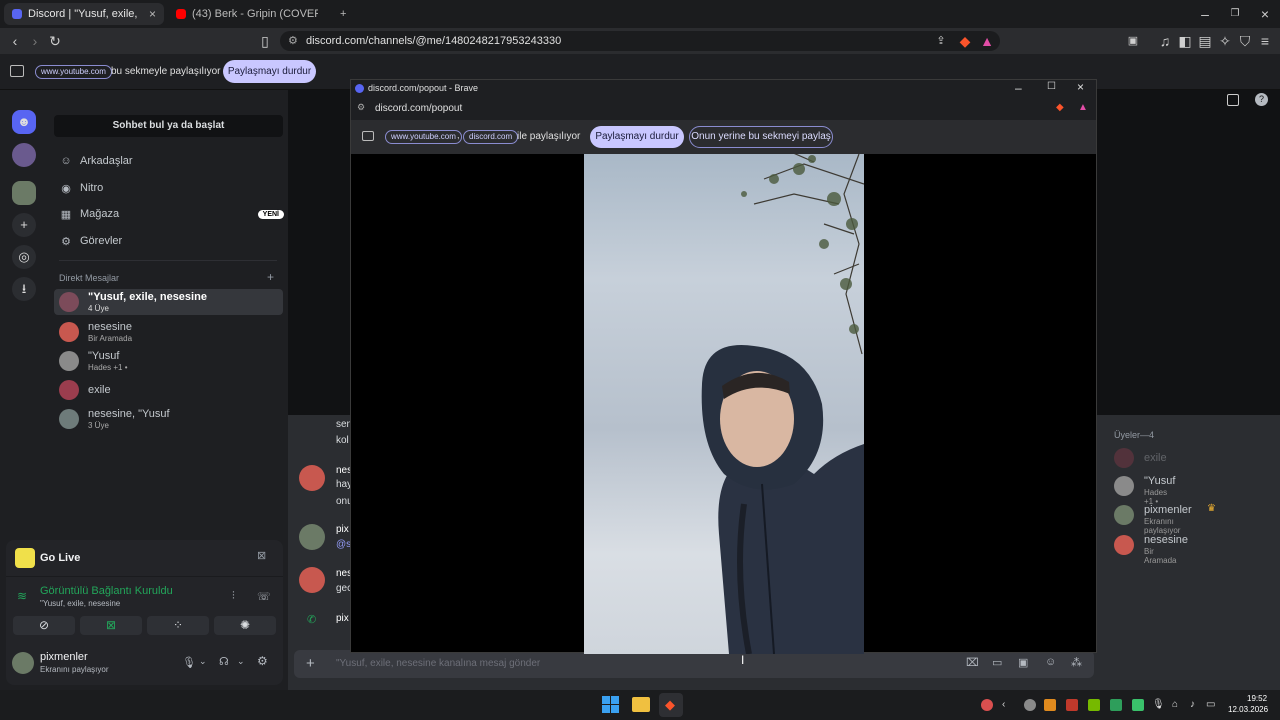 This screenshot has width=1280, height=720. Describe the element at coordinates (342, 14) in the screenshot. I see `new-tab-button: +` at that location.